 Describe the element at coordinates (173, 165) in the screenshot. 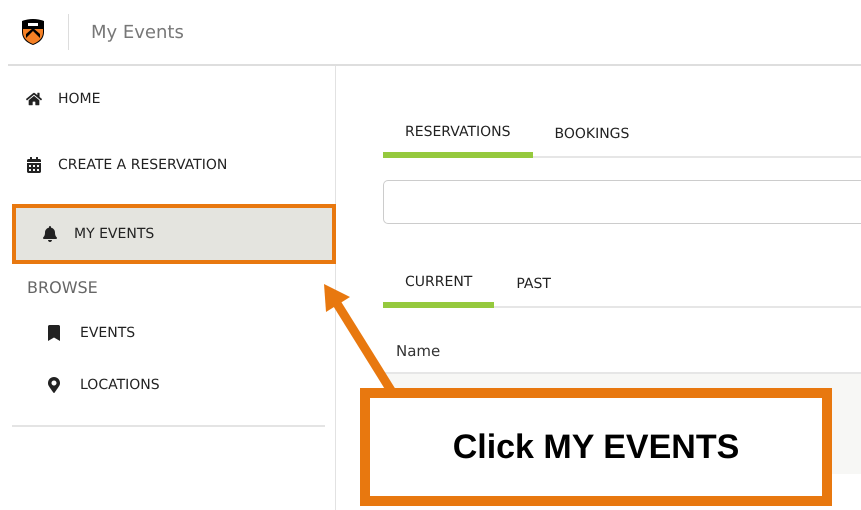

I see `nav-item: CREATE A RESERVATION` at that location.